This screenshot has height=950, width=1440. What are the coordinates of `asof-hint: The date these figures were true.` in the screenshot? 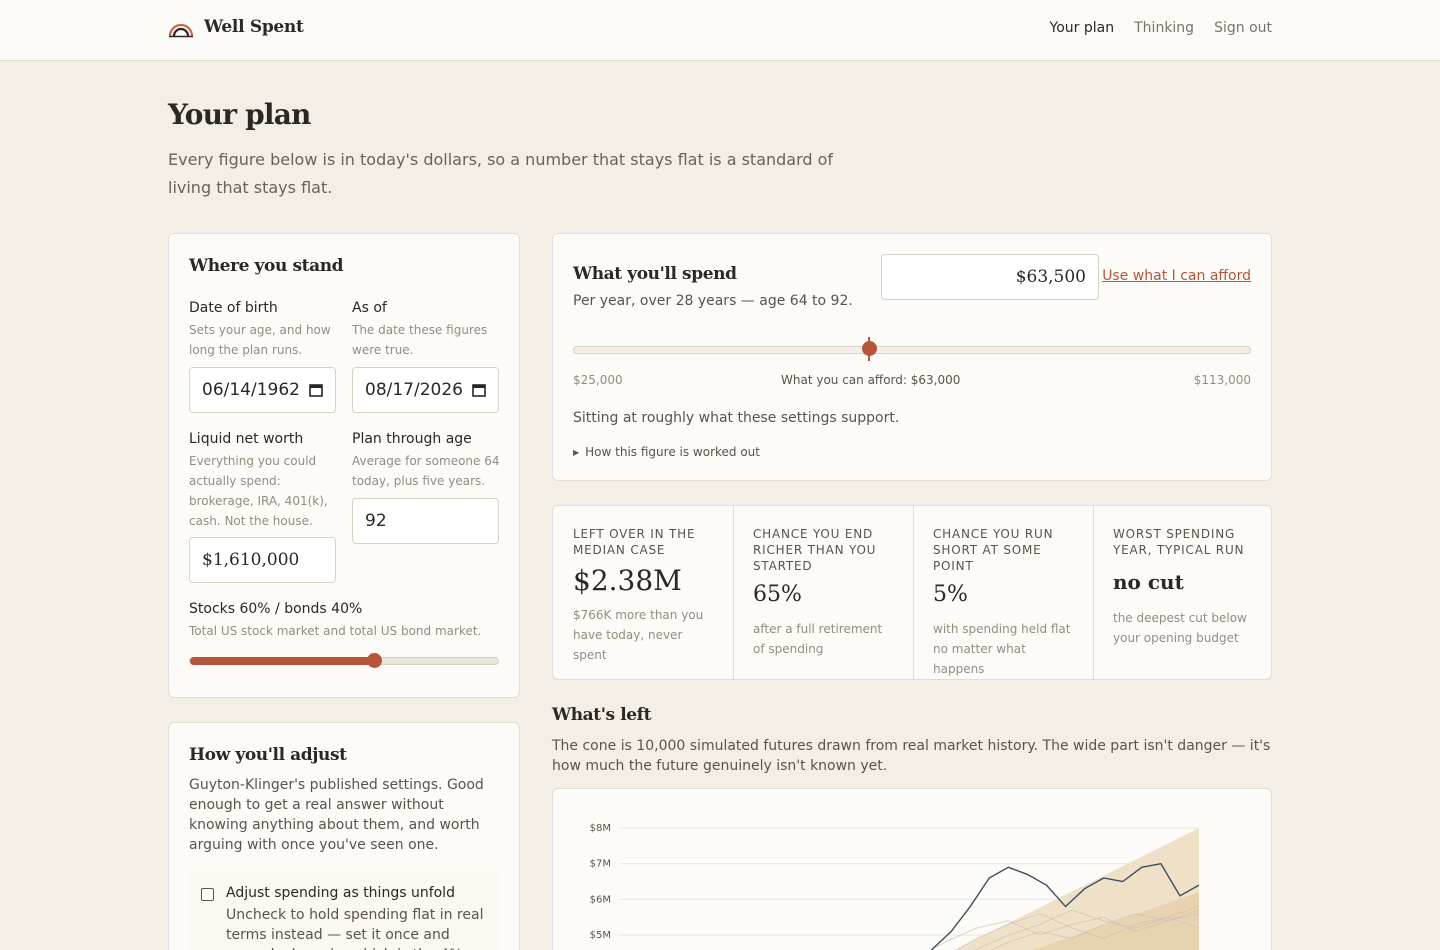 It's located at (420, 340).